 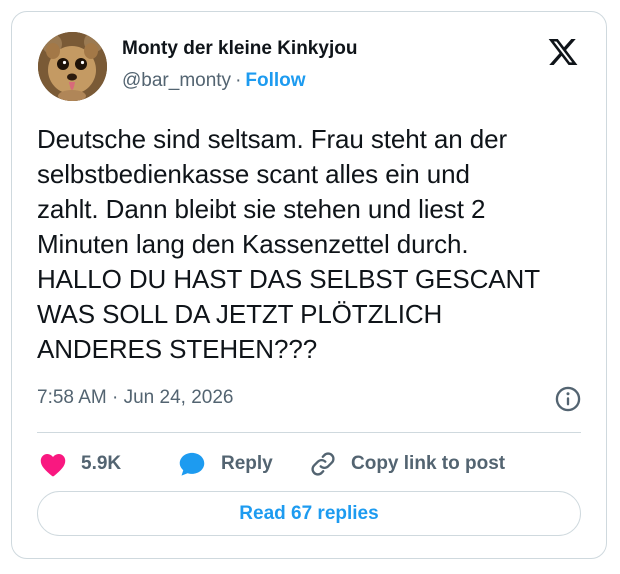 What do you see at coordinates (135, 398) in the screenshot?
I see `tweet-timestamp: 7:58 AM · Jun 24, 2026` at bounding box center [135, 398].